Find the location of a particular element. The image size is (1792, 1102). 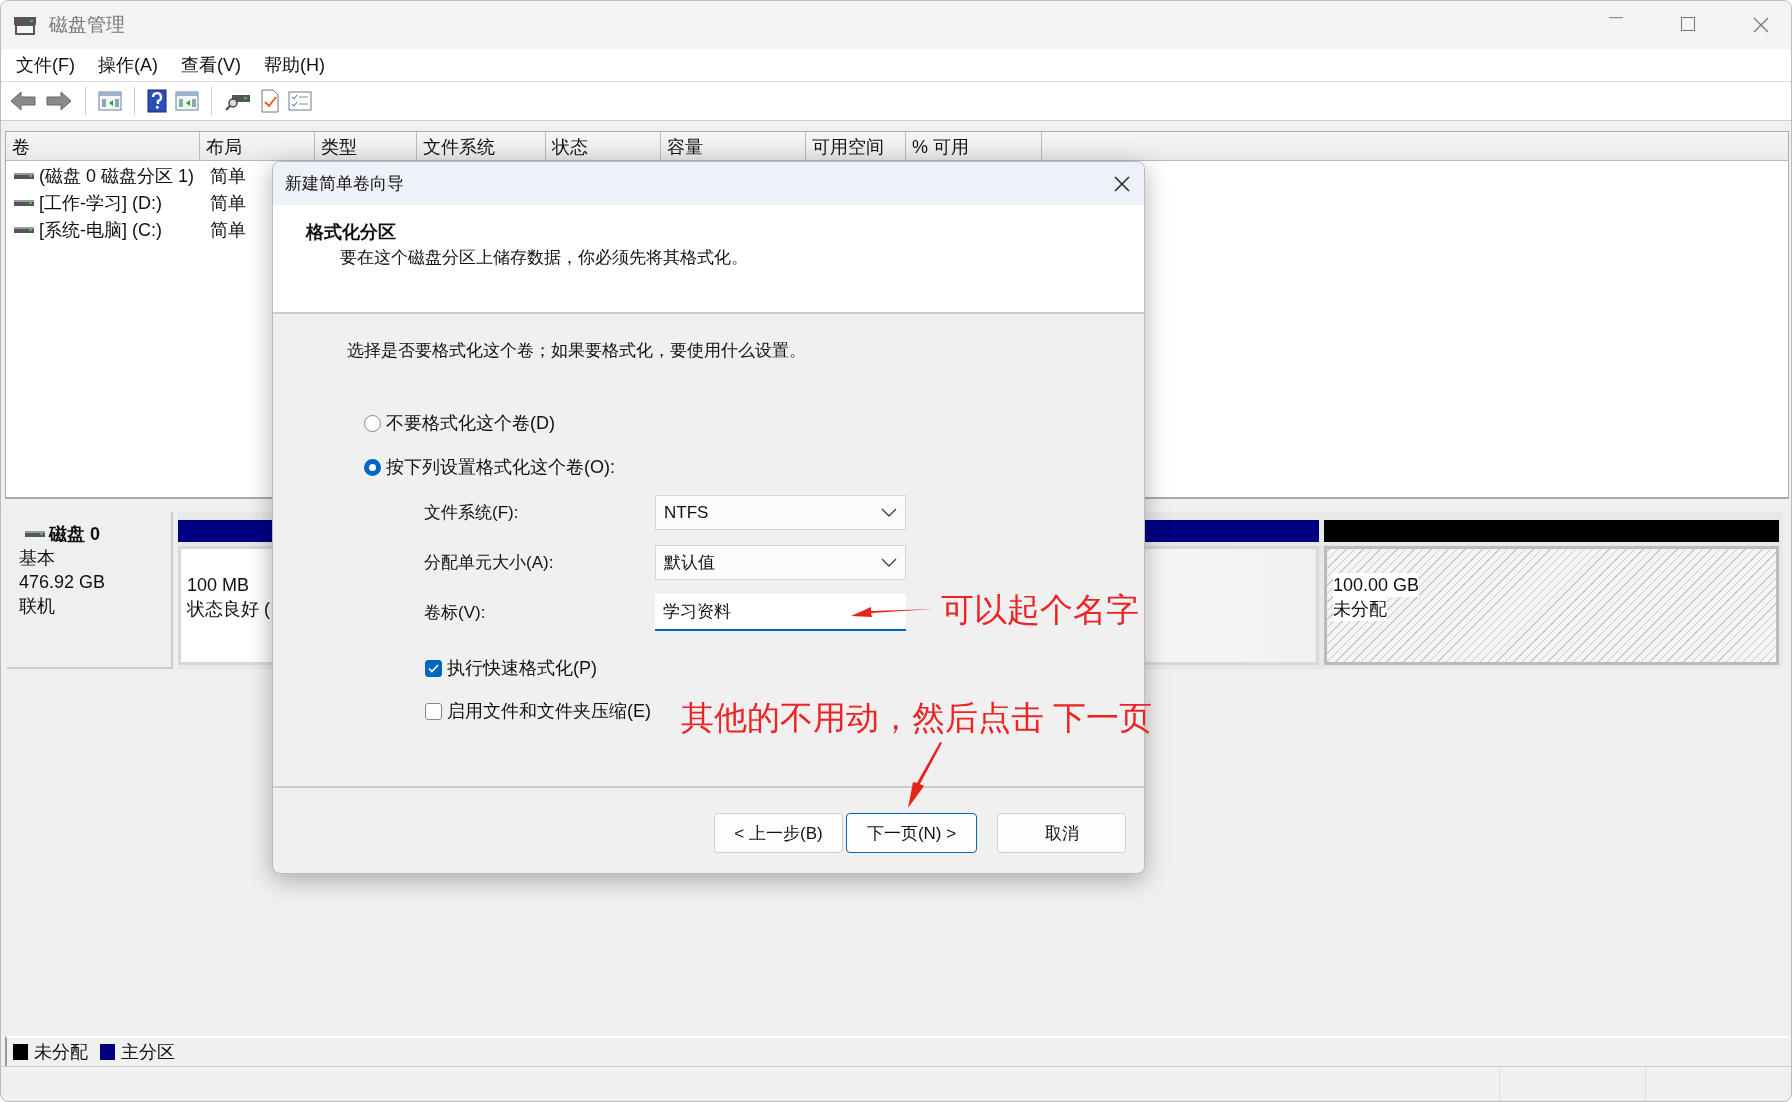

dialog-button: < 上一步(B) is located at coordinates (778, 833).